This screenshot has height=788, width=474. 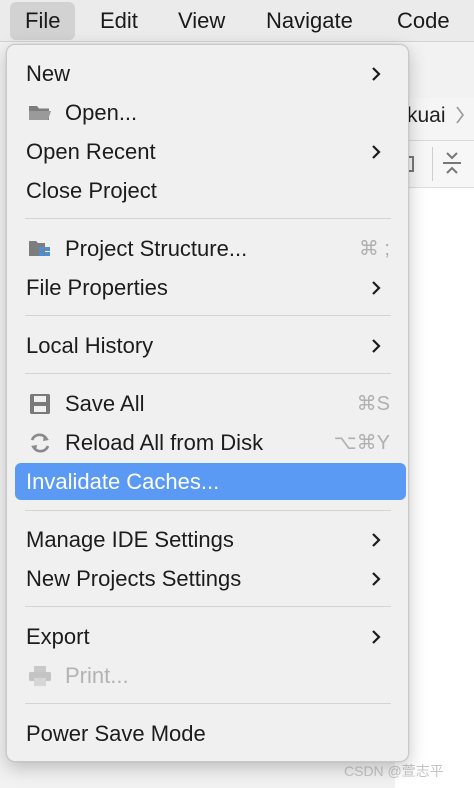 I want to click on menu-item-label: New Projects Settings, so click(x=134, y=578).